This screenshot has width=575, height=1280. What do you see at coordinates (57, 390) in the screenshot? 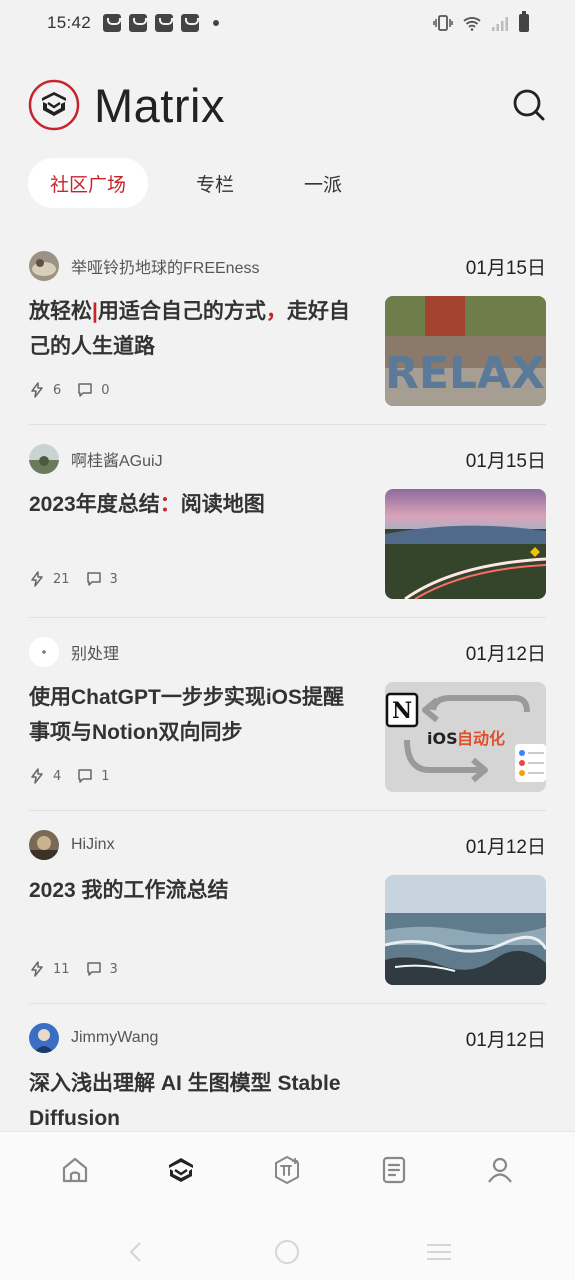
I see `like-count-value: 6` at bounding box center [57, 390].